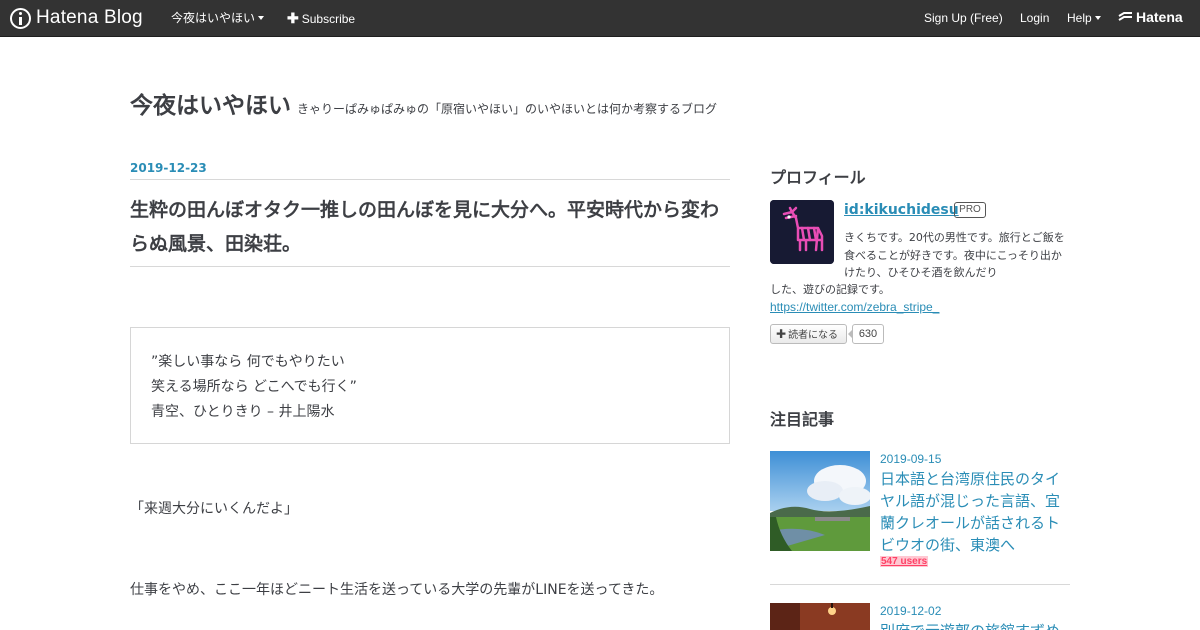 This screenshot has height=630, width=1200. Describe the element at coordinates (243, 412) in the screenshot. I see `quote-line: 青空、ひとりきり – 井上陽水` at that location.